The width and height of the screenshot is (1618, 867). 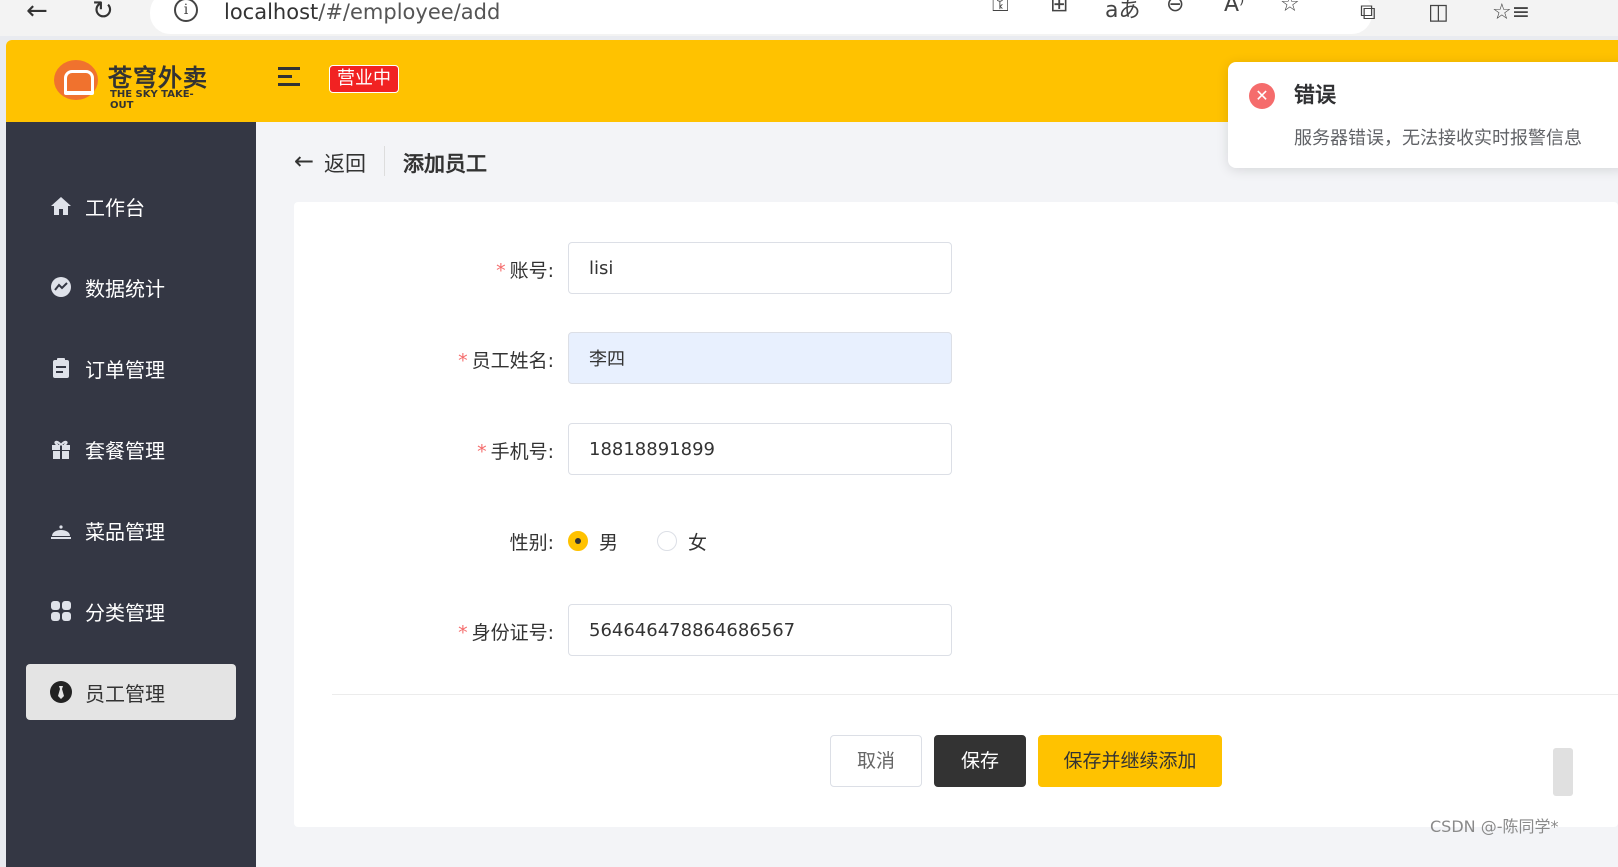 I want to click on sidebar-item-workbench: 工作台, so click(x=131, y=206).